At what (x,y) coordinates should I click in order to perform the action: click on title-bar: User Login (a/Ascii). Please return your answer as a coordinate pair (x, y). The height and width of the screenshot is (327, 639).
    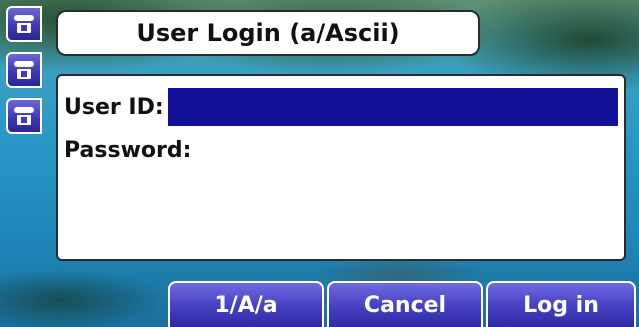
    Looking at the image, I should click on (268, 33).